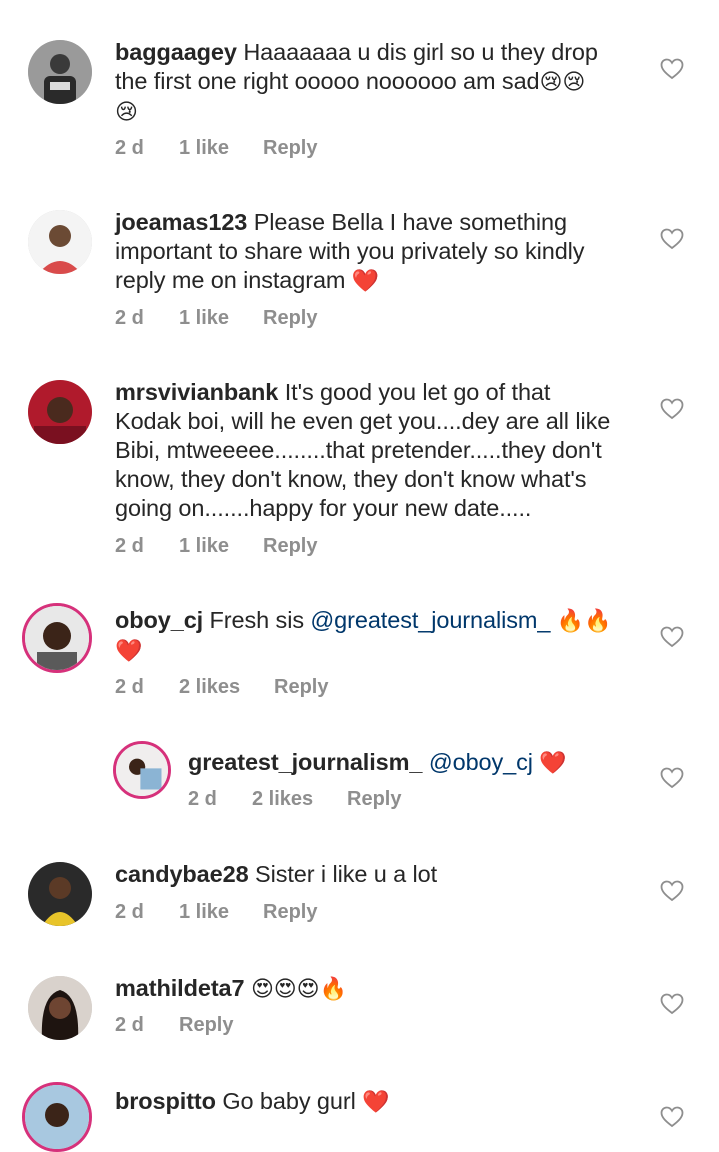  What do you see at coordinates (430, 620) in the screenshot?
I see `mention-link: @greatest_journalism_` at bounding box center [430, 620].